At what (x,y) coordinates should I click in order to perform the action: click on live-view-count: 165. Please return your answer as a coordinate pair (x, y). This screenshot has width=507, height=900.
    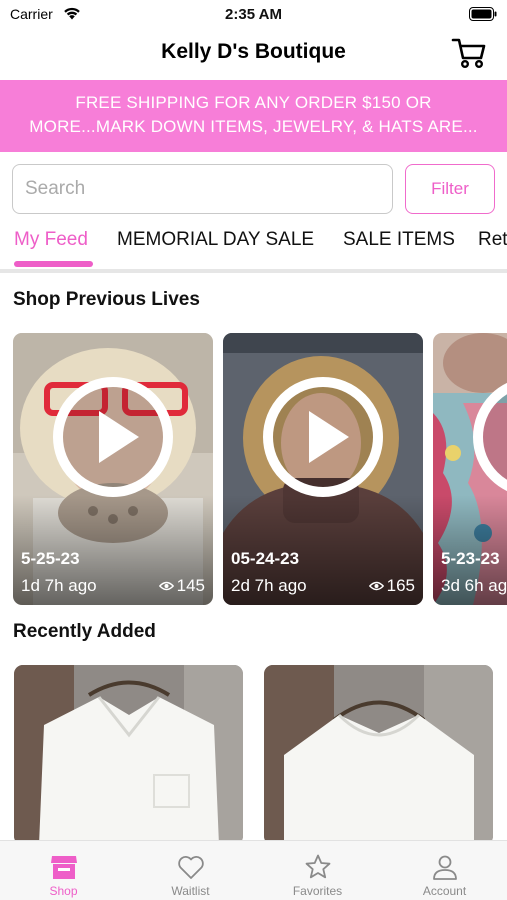
    Looking at the image, I should click on (400, 585).